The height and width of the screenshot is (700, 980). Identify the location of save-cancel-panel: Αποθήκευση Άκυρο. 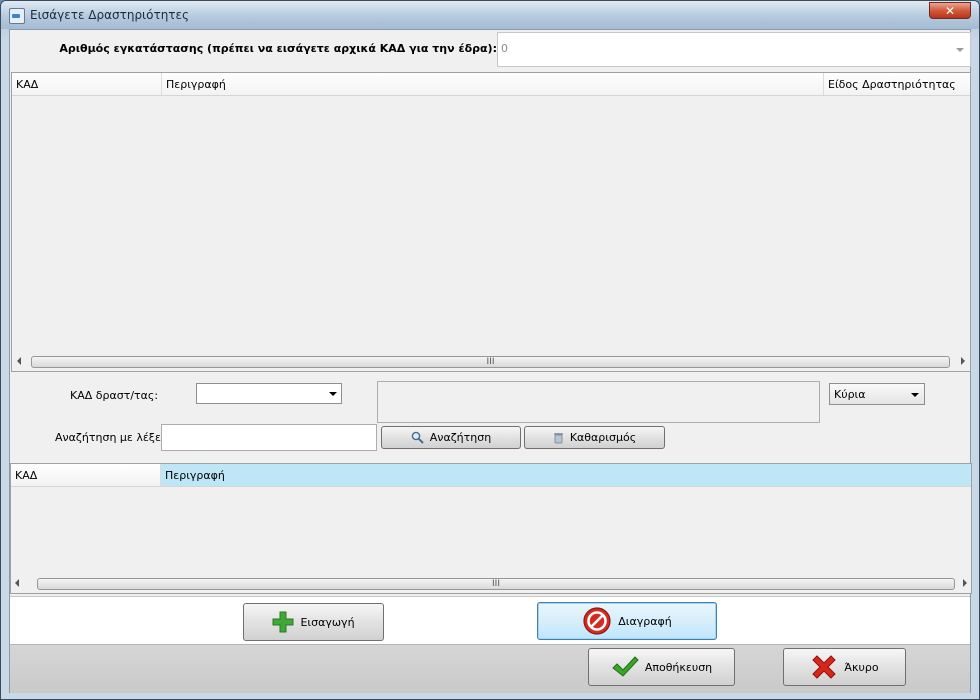
(490, 668).